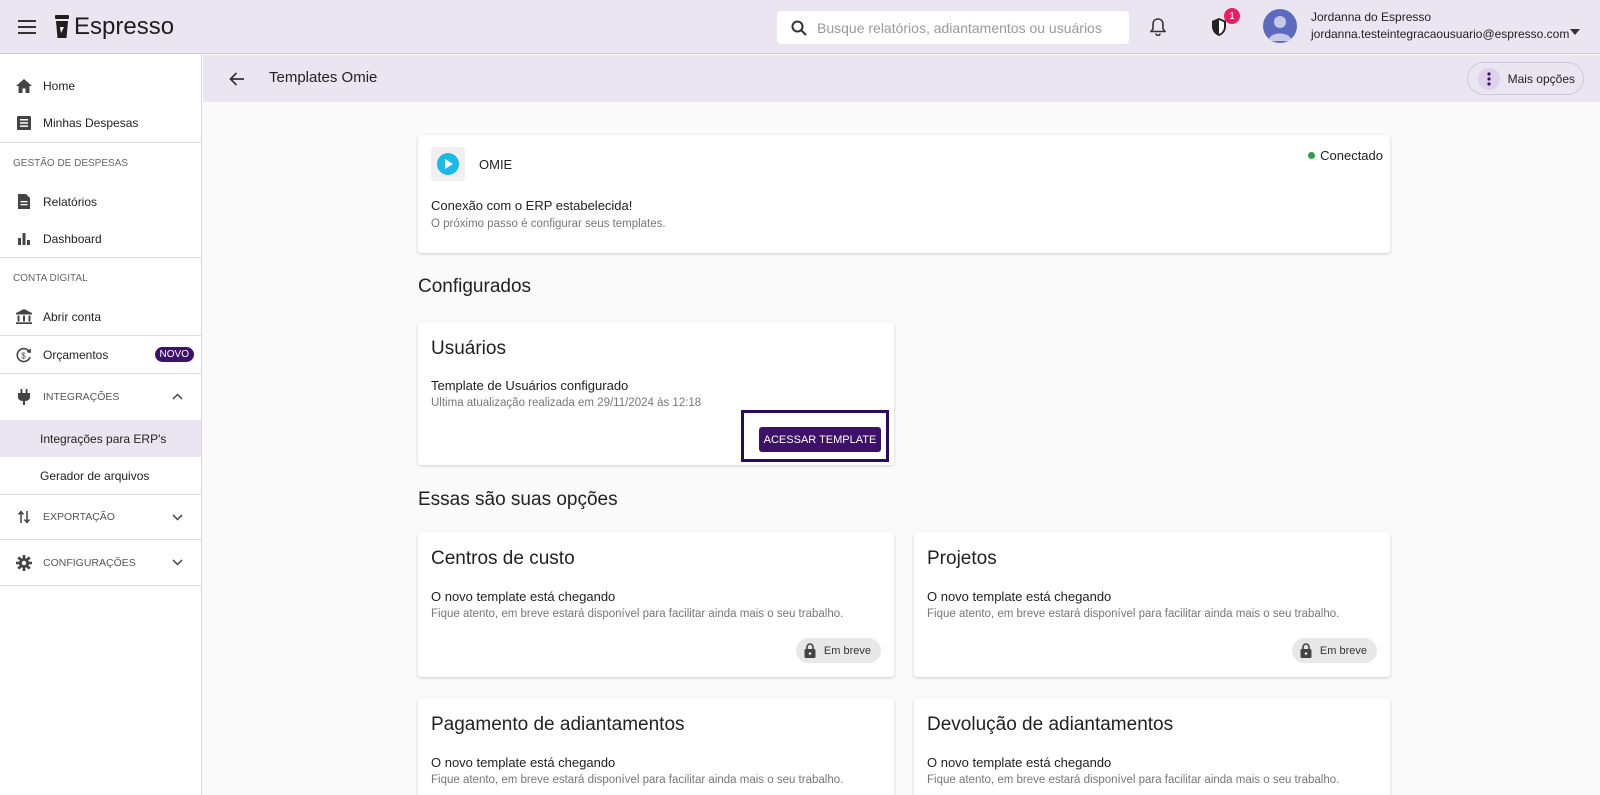  Describe the element at coordinates (79, 517) in the screenshot. I see `sidebar-group-label: EXPORTAÇÃO` at that location.